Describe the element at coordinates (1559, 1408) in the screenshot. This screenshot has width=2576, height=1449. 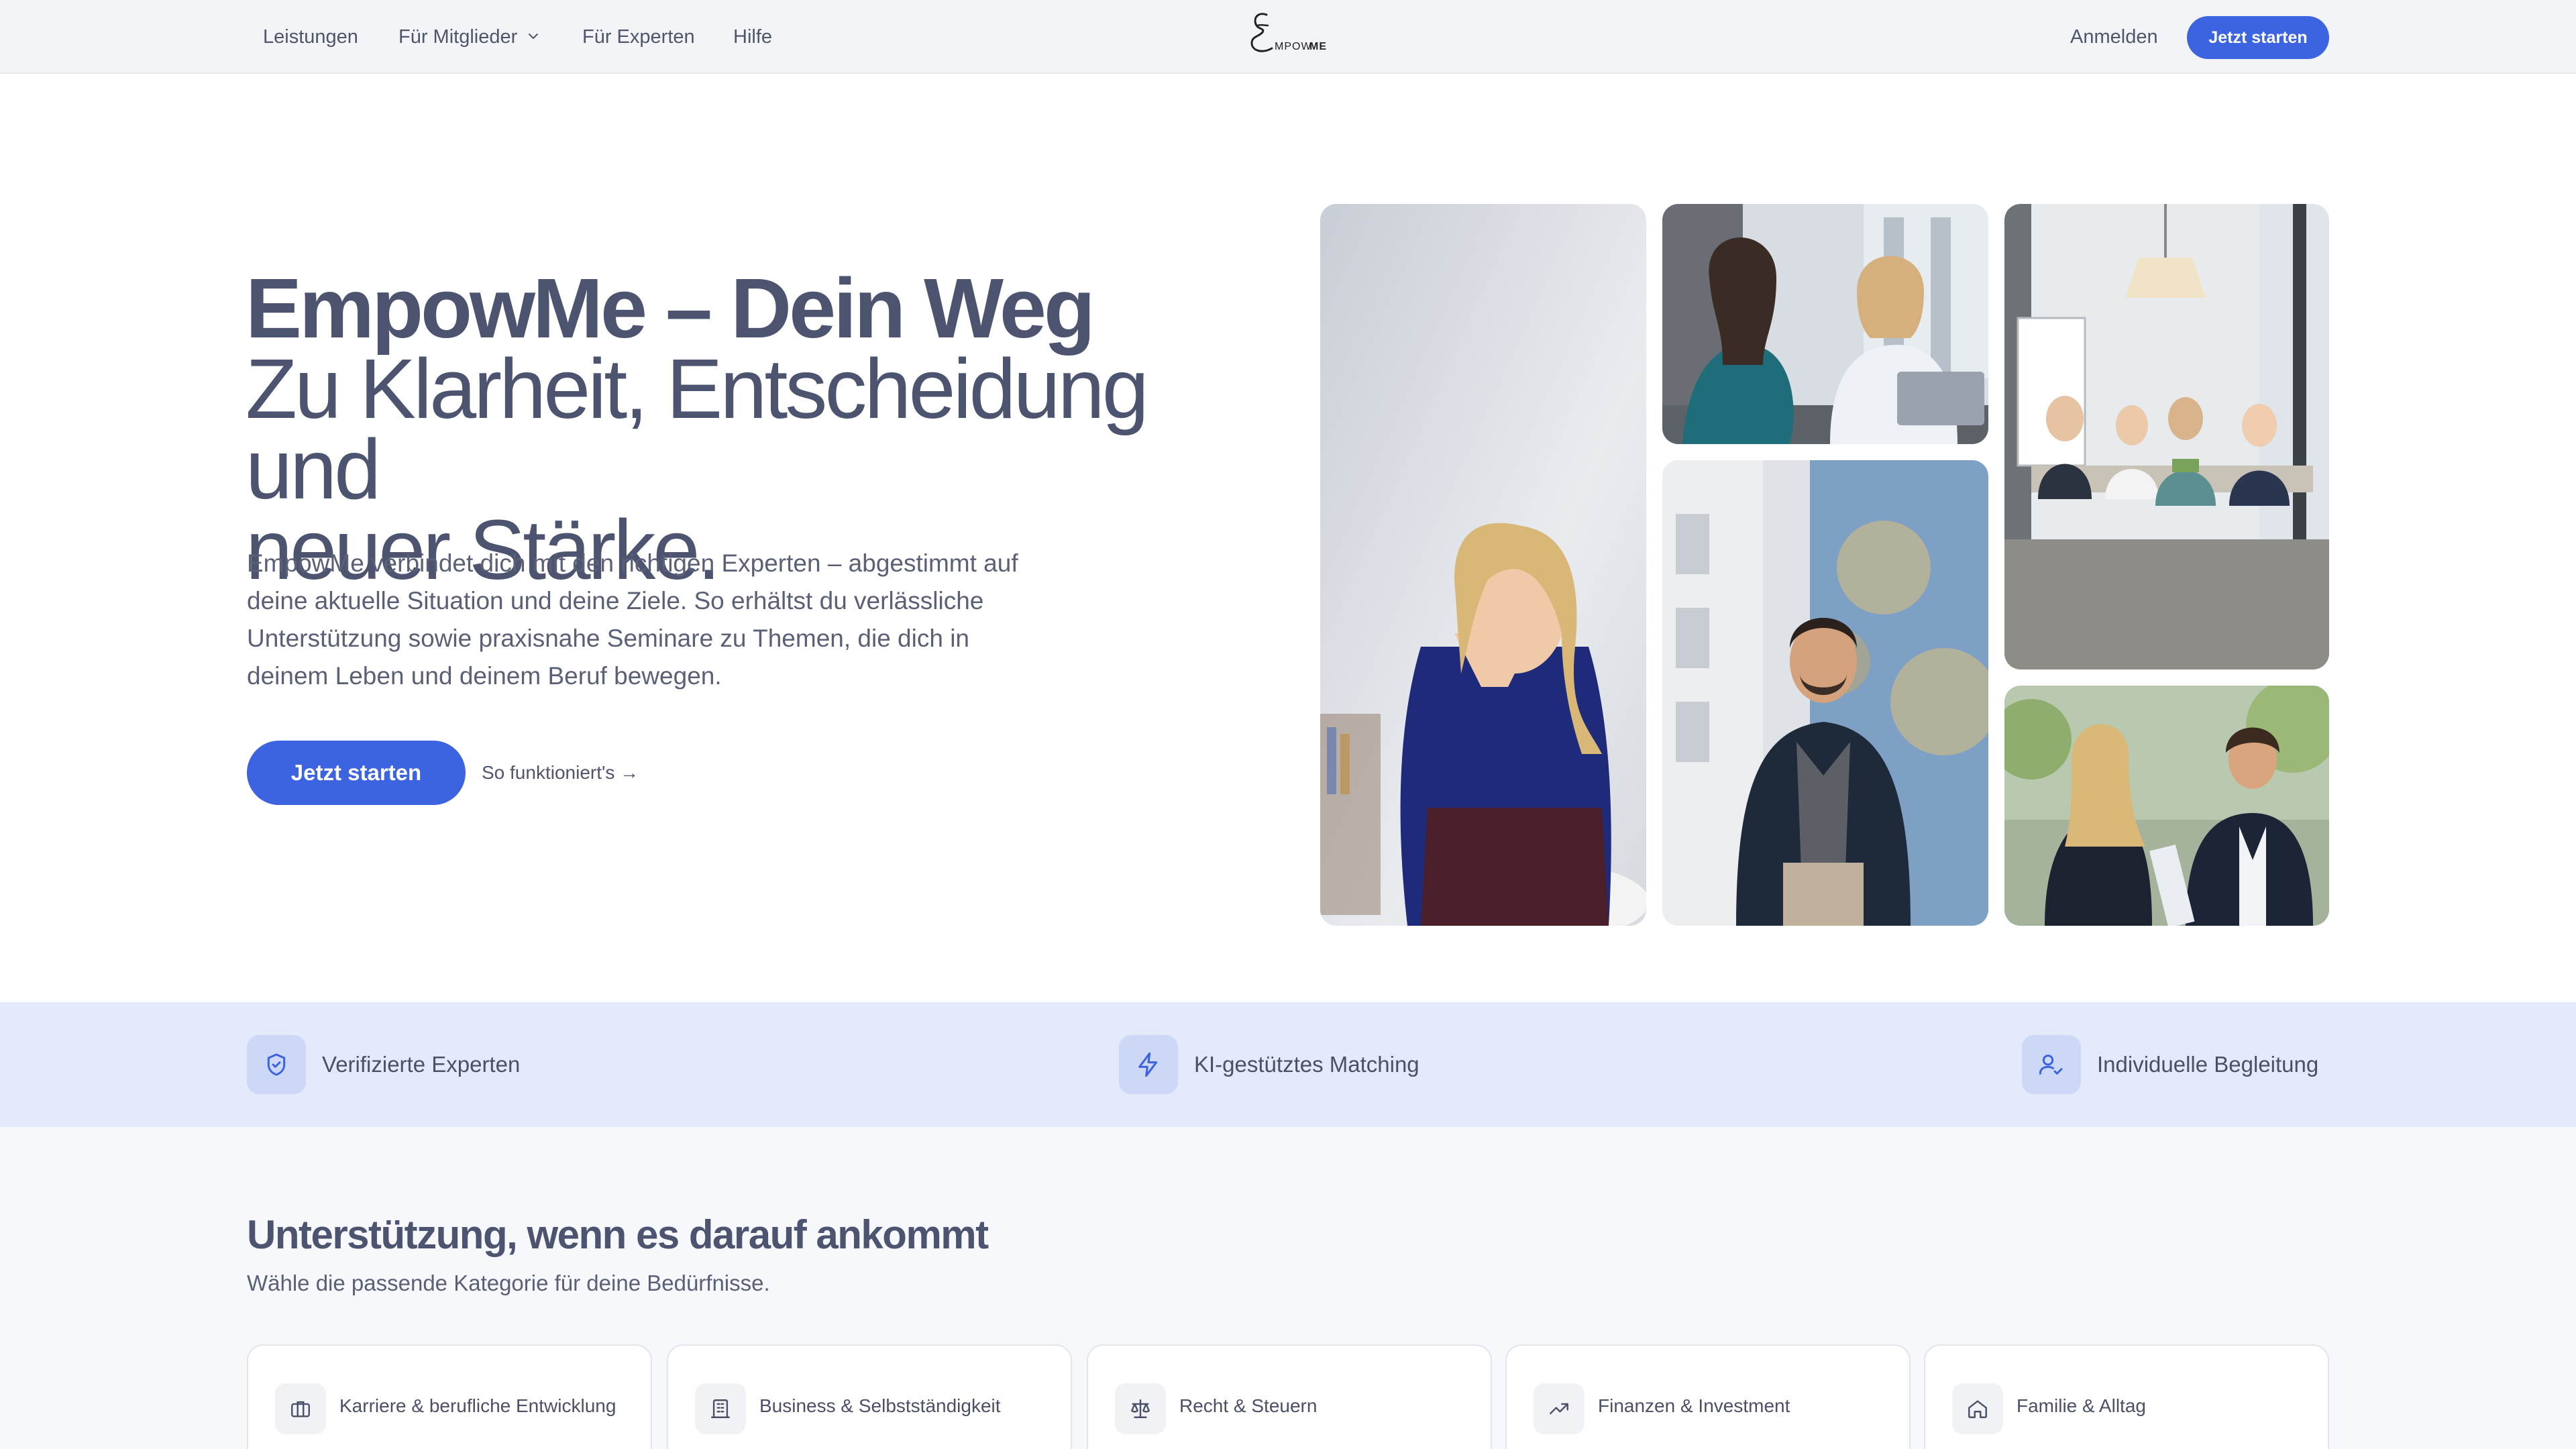
I see `trending-up-icon` at that location.